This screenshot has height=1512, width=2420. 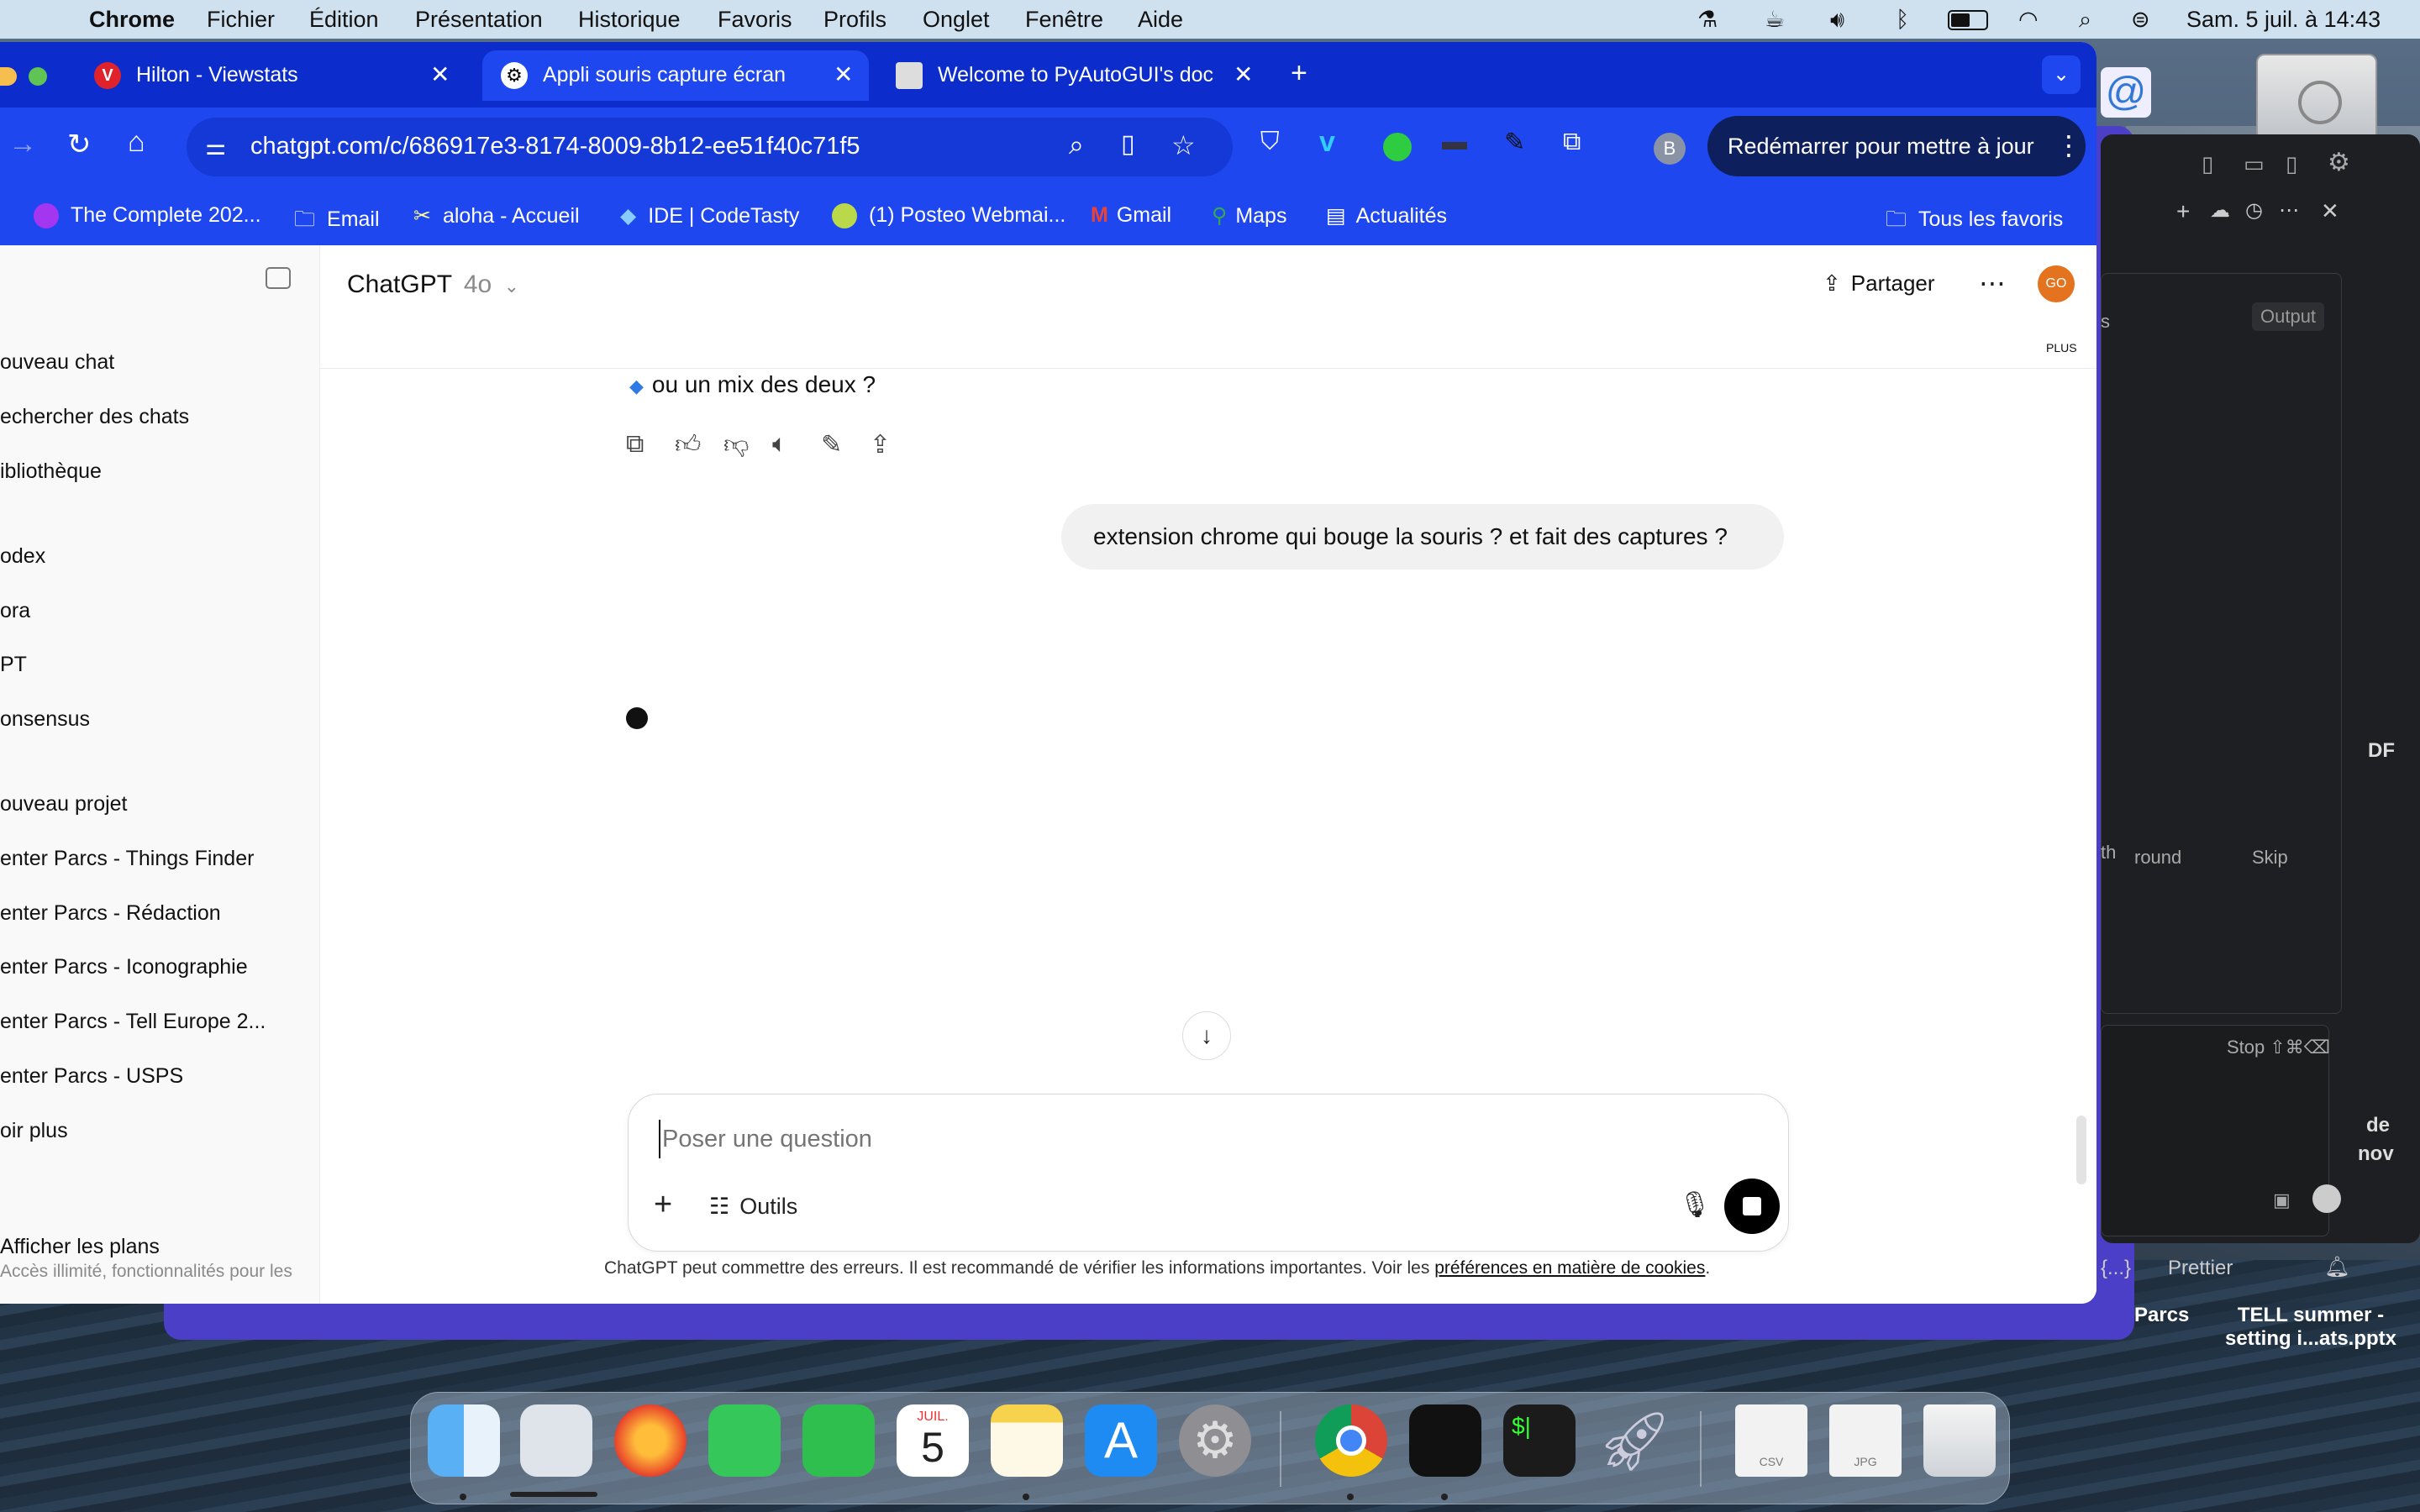 I want to click on tab-pyautogui: Welcome to PyAutoGUI's doc ✕, so click(x=1071, y=75).